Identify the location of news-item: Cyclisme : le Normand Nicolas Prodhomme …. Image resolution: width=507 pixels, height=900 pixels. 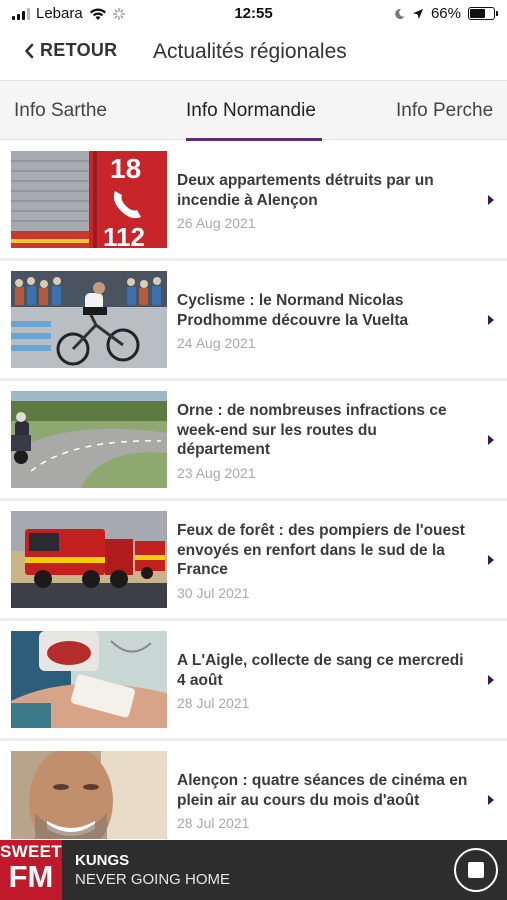
(253, 319).